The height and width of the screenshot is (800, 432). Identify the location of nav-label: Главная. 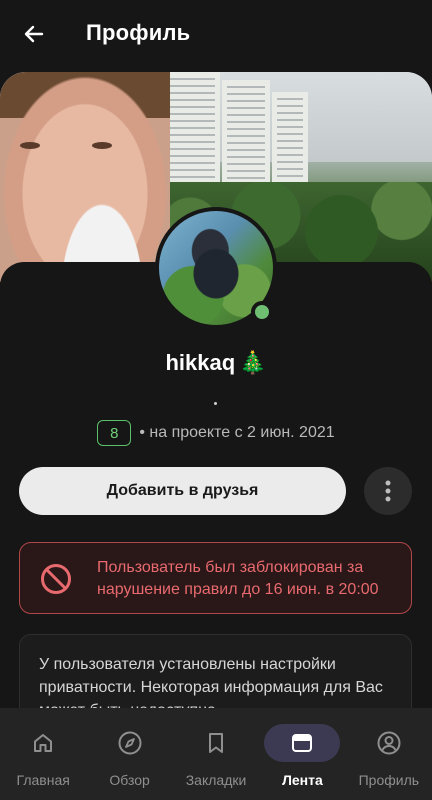
(43, 780).